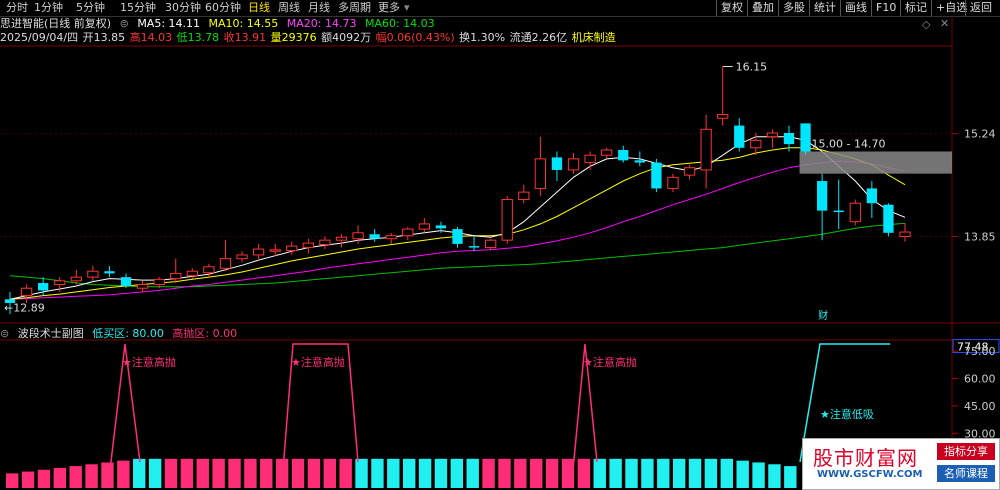 This screenshot has width=1000, height=490. What do you see at coordinates (24, 307) in the screenshot?
I see `low-label: ←12.89` at bounding box center [24, 307].